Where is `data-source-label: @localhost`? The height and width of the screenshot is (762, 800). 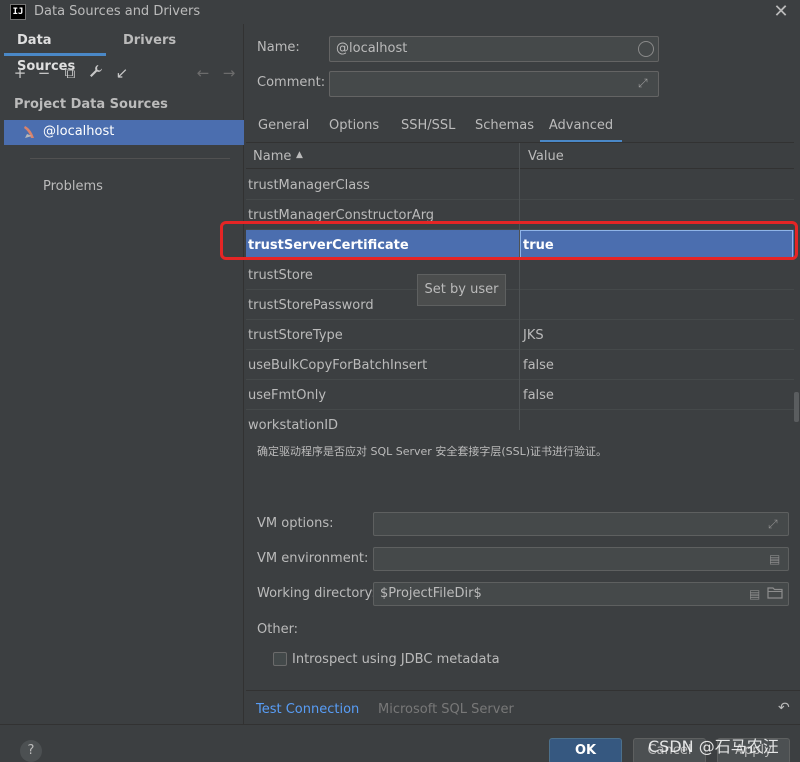 data-source-label: @localhost is located at coordinates (79, 131).